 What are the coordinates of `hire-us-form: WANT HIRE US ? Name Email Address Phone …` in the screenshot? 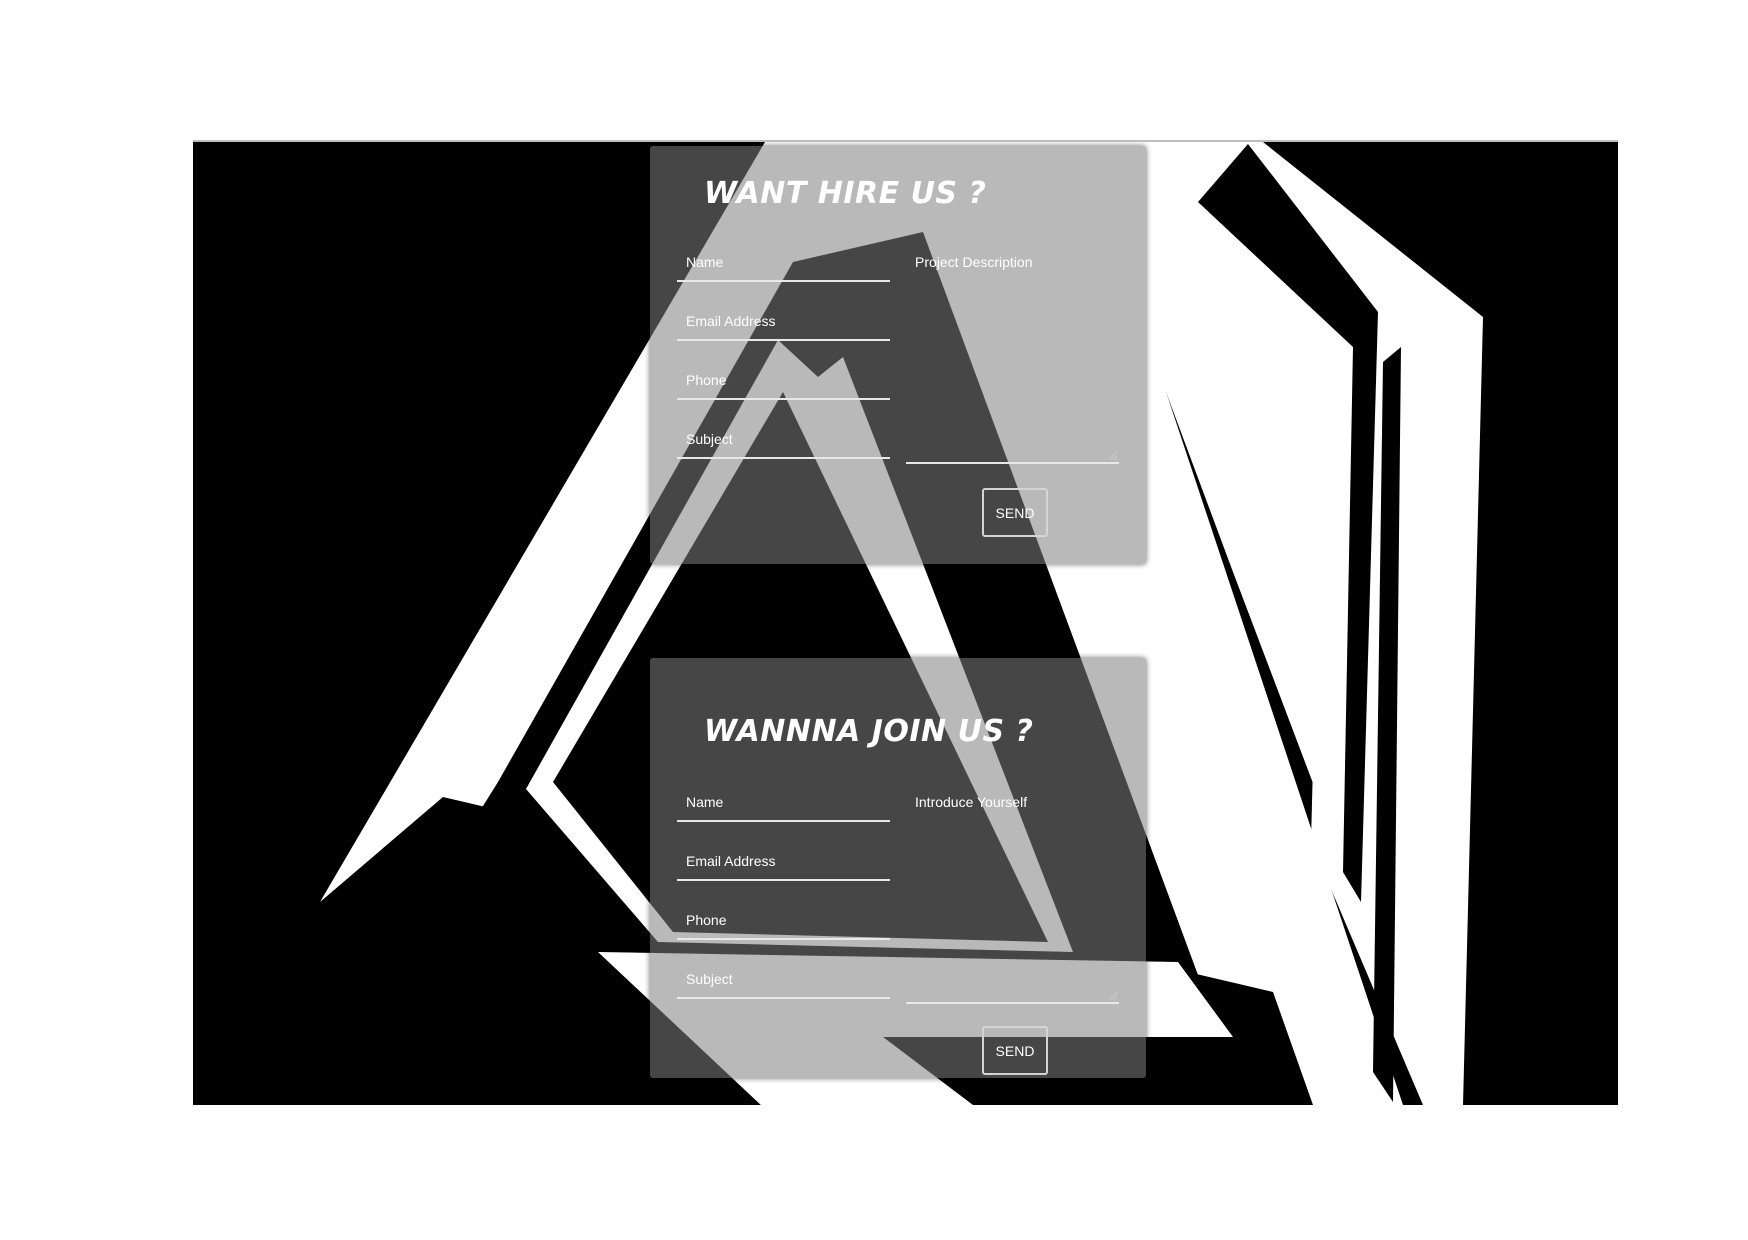 It's located at (898, 355).